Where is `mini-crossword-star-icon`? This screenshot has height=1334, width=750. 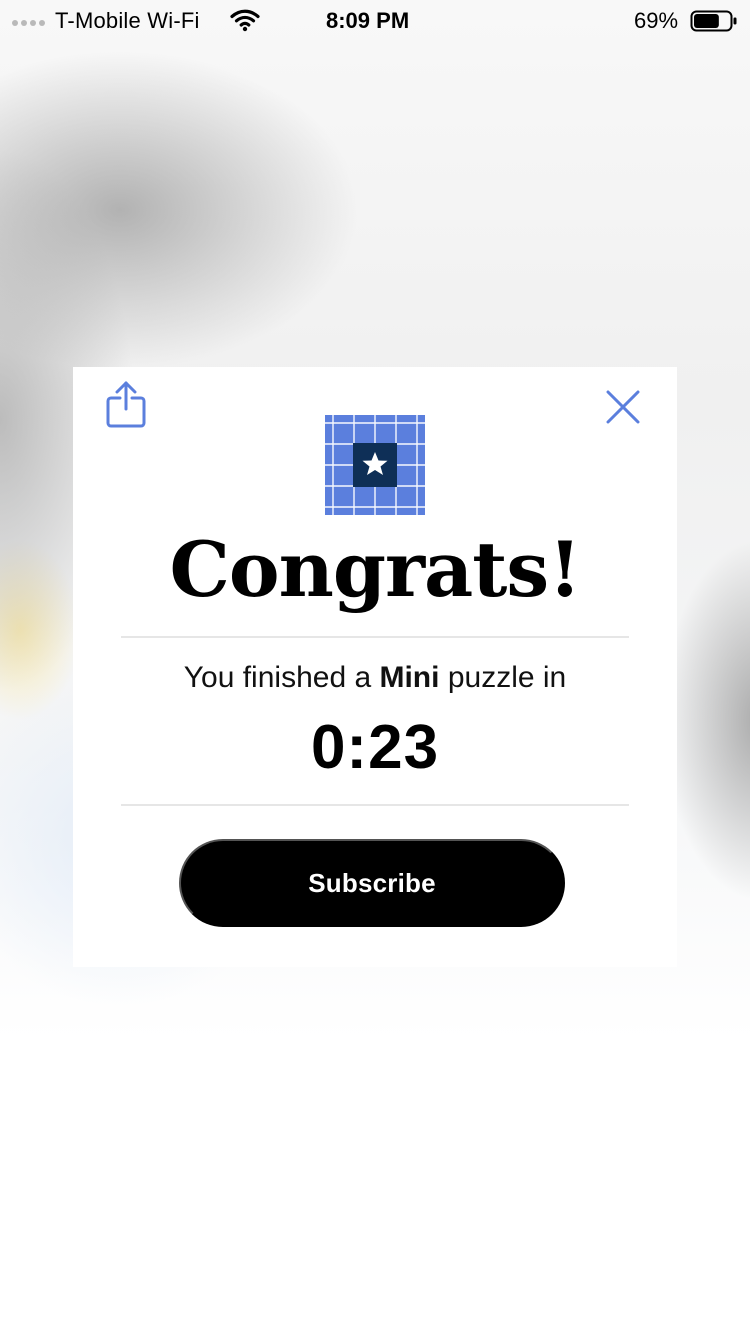 mini-crossword-star-icon is located at coordinates (375, 465).